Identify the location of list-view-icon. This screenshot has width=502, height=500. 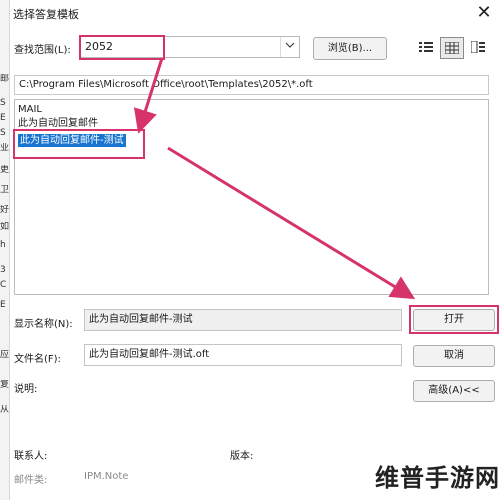
(426, 48).